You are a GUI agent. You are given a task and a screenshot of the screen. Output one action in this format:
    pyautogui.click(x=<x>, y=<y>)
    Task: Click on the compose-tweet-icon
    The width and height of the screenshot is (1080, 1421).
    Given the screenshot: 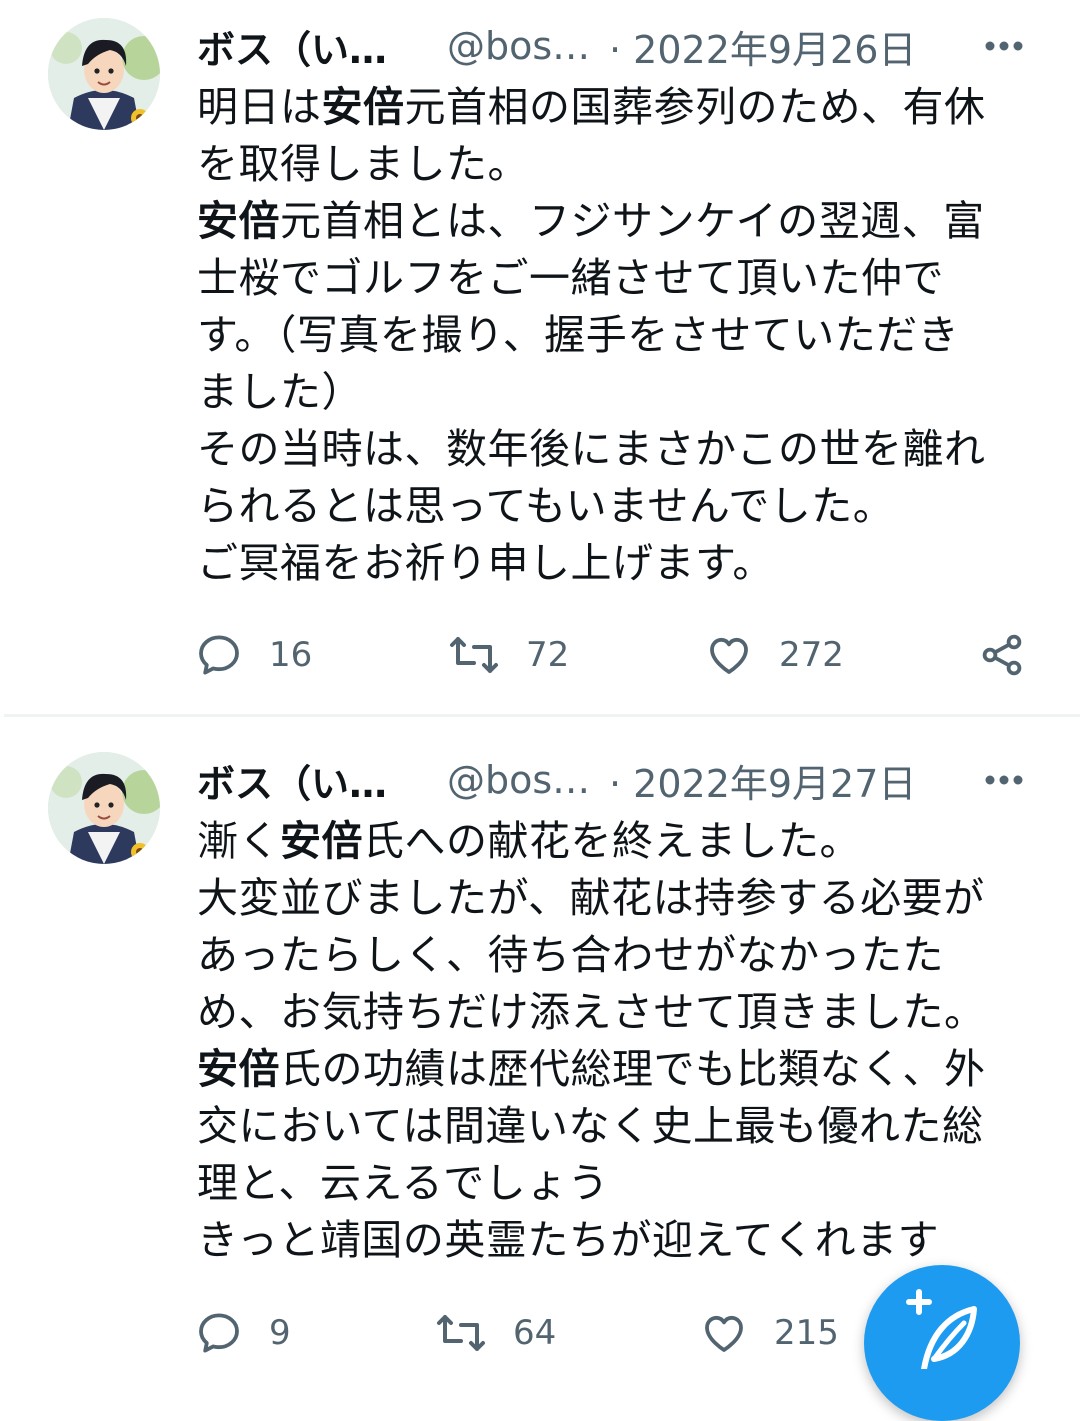 What is the action you would take?
    pyautogui.click(x=941, y=1330)
    